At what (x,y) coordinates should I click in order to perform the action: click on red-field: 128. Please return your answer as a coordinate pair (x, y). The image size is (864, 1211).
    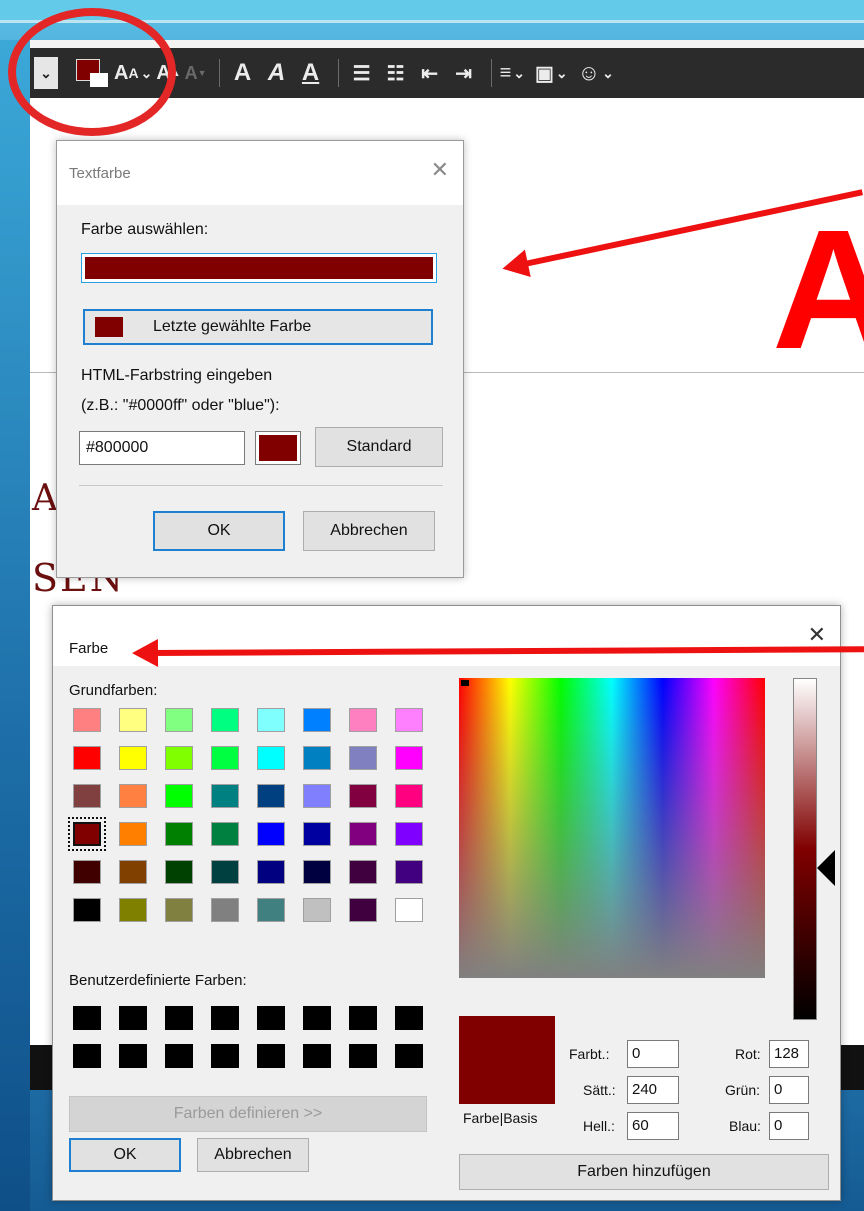
    Looking at the image, I should click on (789, 1054).